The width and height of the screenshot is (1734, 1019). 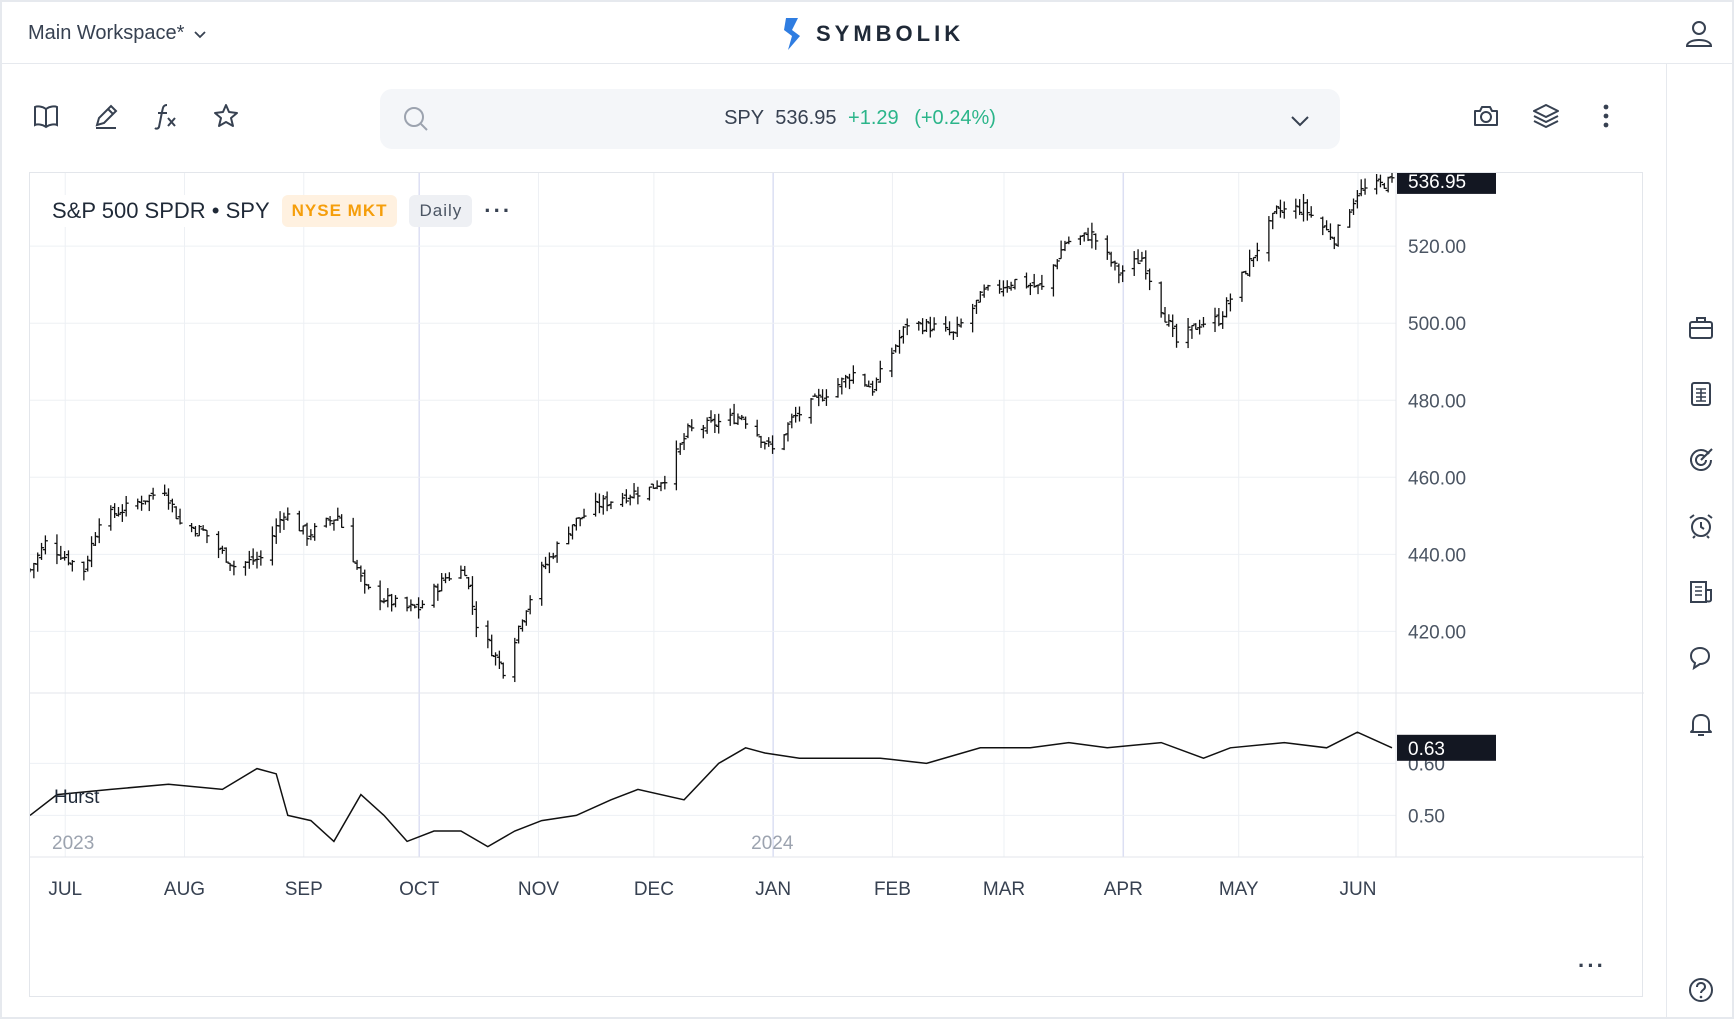 I want to click on function-icon, so click(x=168, y=118).